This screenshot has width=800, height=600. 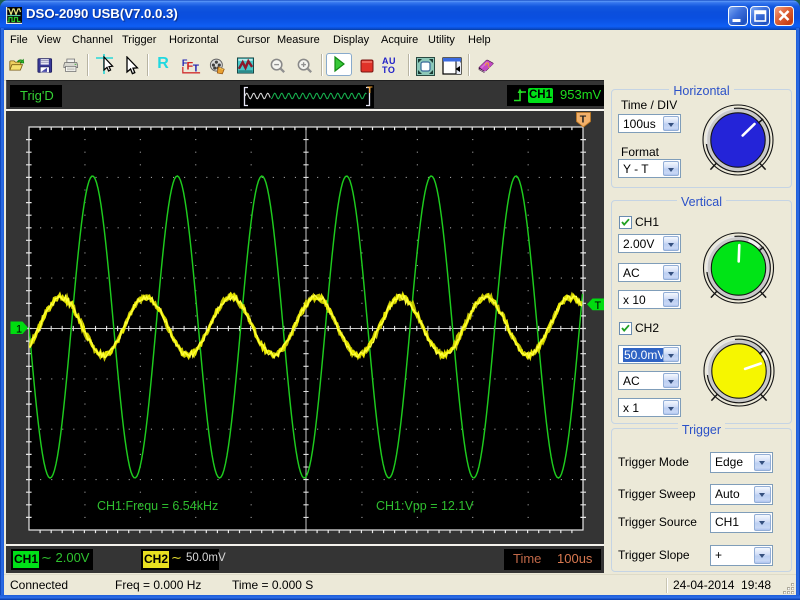 I want to click on svg-text: 1, so click(x=19, y=330).